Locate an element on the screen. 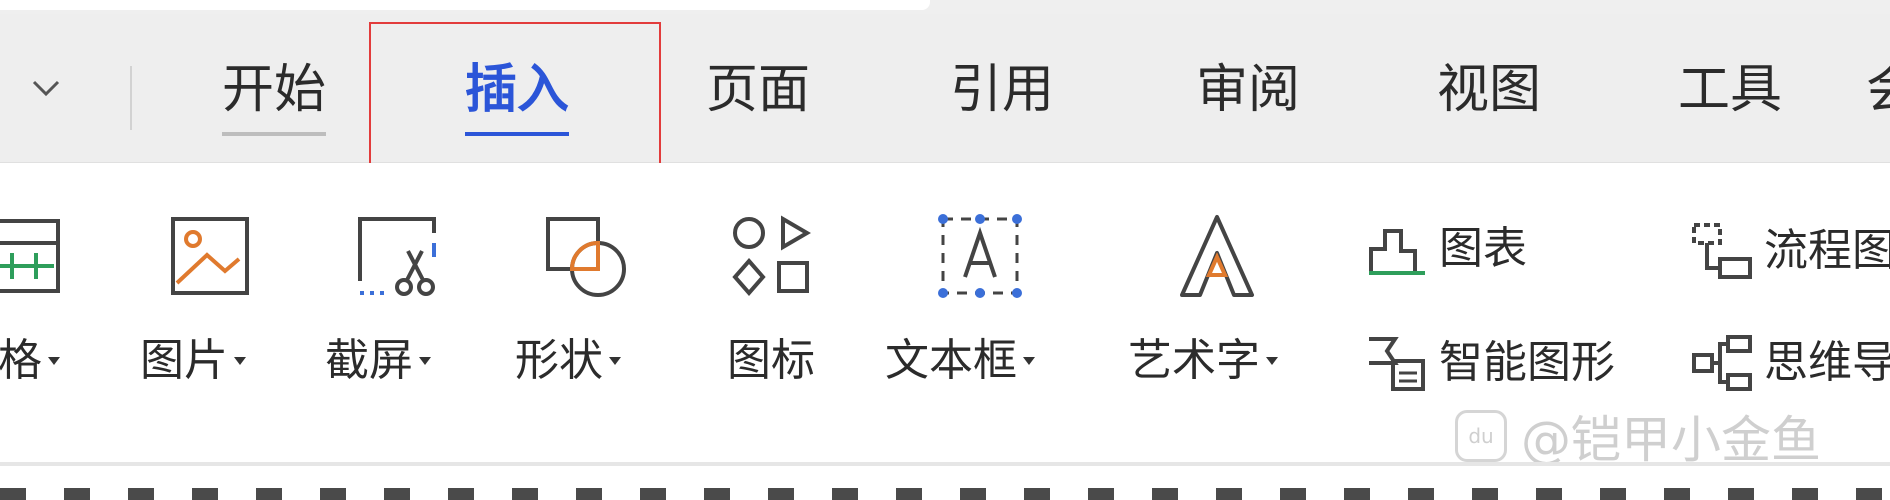 Image resolution: width=1890 pixels, height=500 pixels. tab-meeting: 会 is located at coordinates (1878, 90).